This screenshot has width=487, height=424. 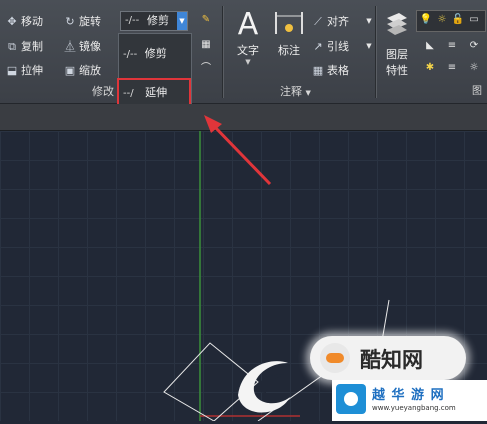 I want to click on watermark-badge-icon, so click(x=335, y=358).